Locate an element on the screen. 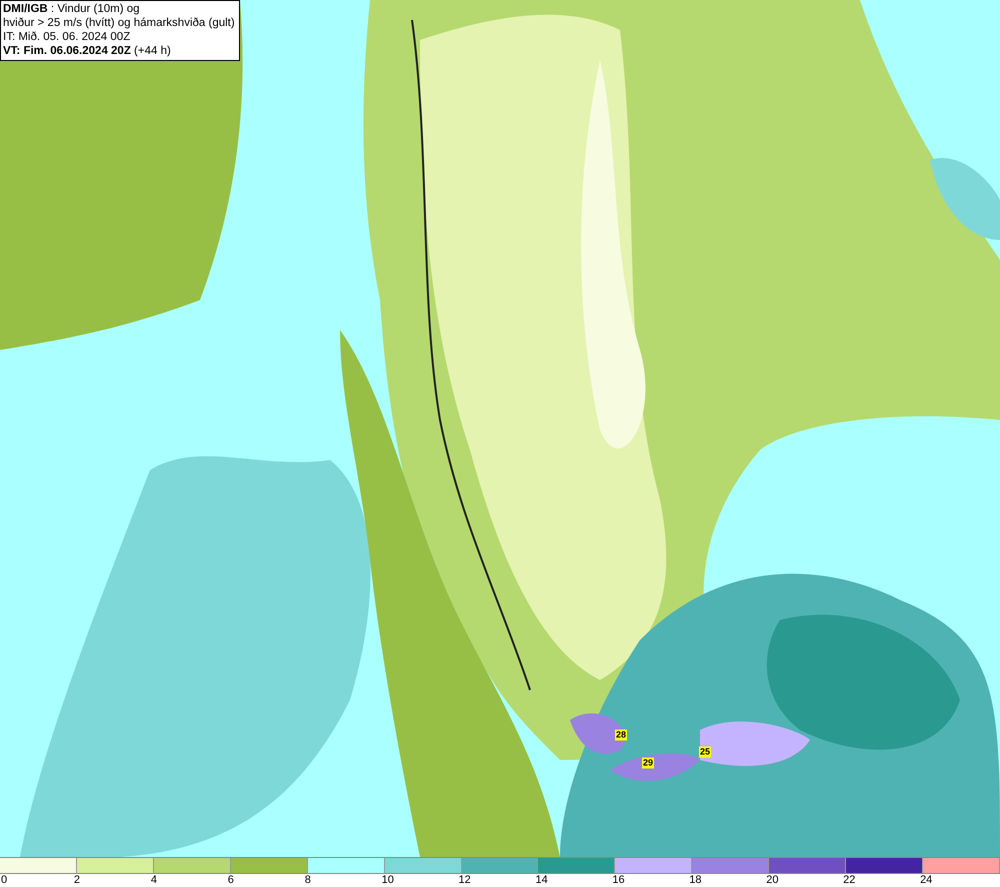 Image resolution: width=1000 pixels, height=887 pixels. legend-tick-label: 22 is located at coordinates (849, 880).